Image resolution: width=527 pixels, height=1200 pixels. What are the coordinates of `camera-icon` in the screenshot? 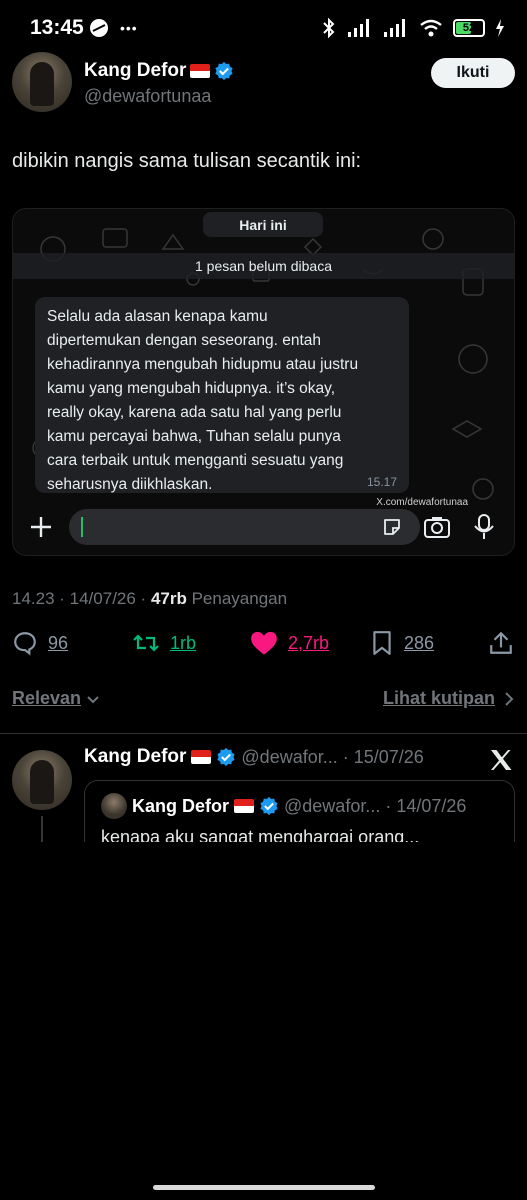 It's located at (437, 527).